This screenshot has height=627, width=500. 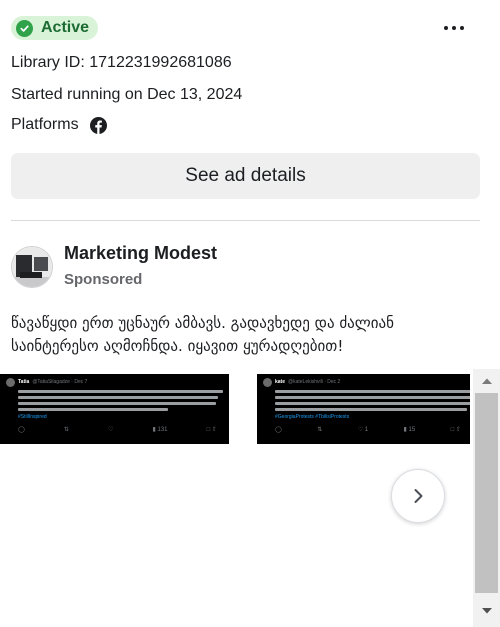 What do you see at coordinates (140, 253) in the screenshot?
I see `advertiser-name: Marketing Modest` at bounding box center [140, 253].